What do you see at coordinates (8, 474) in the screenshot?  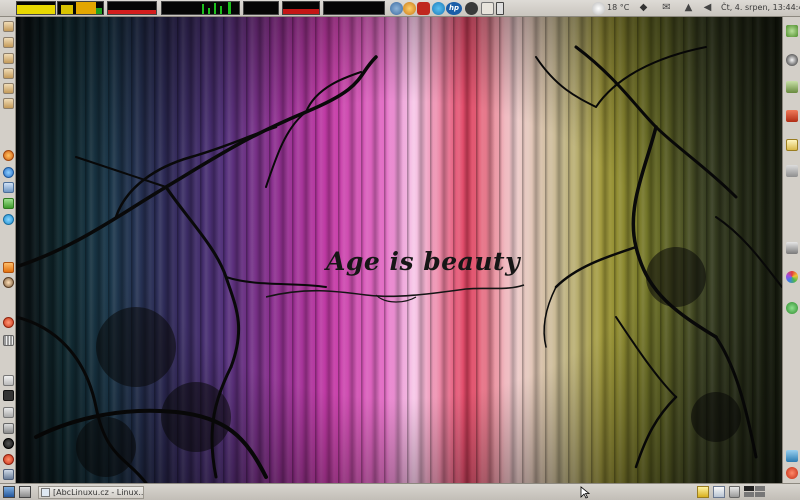 I see `system-monitor-icon` at bounding box center [8, 474].